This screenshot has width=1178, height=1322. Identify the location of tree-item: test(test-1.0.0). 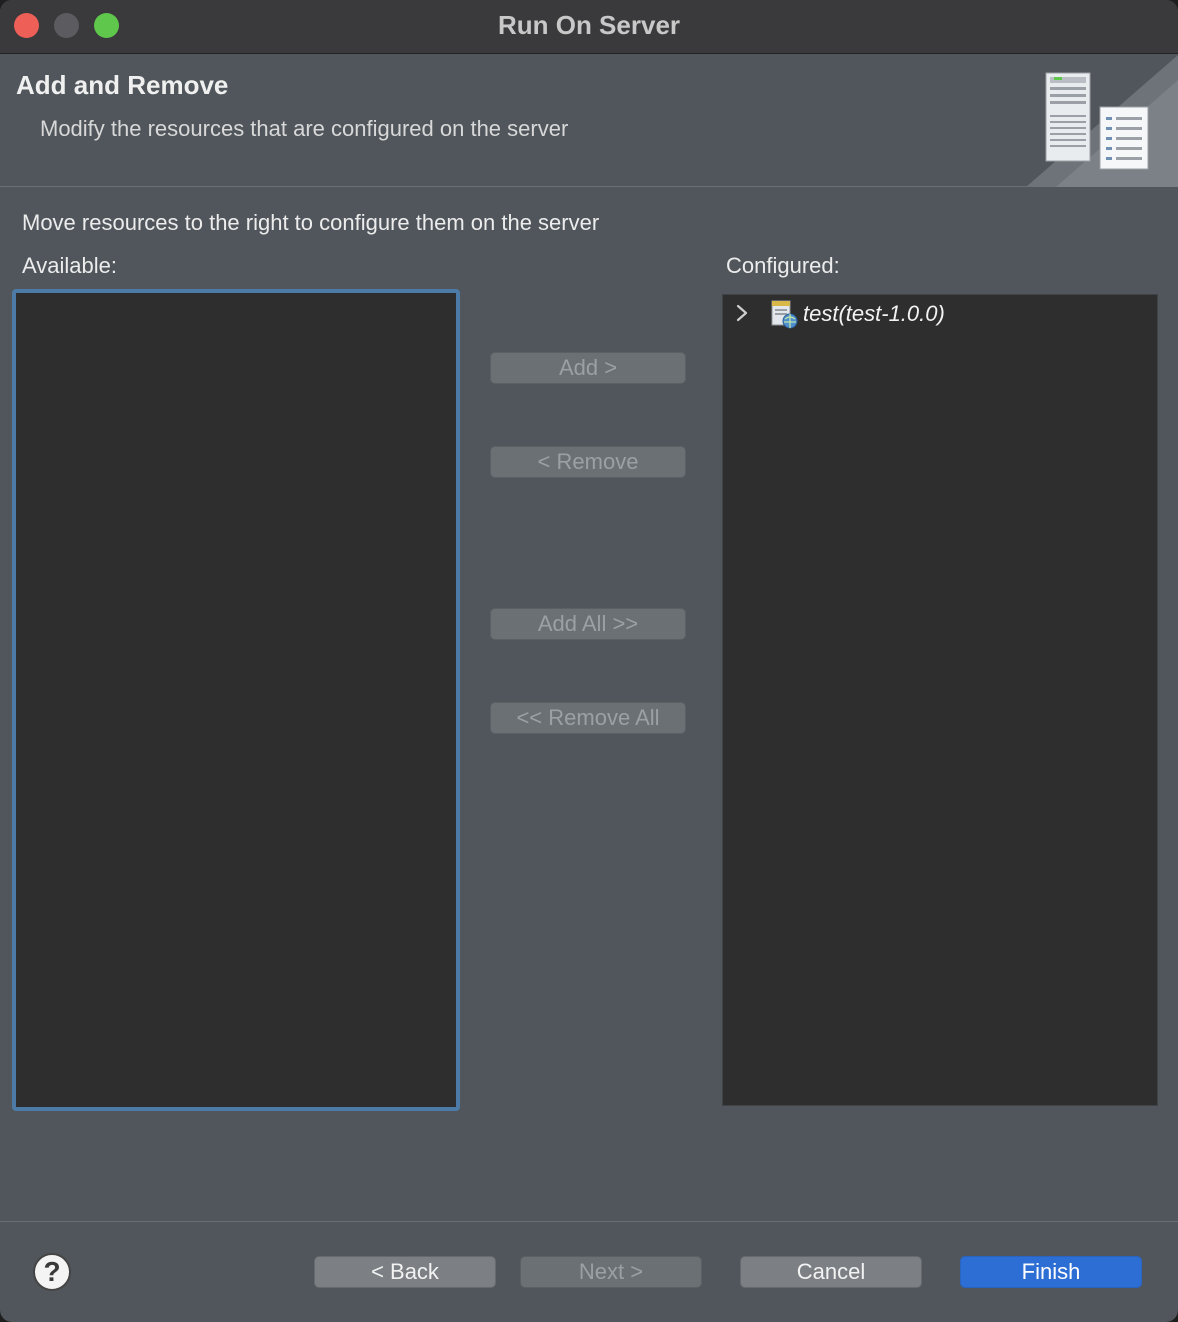
(933, 314).